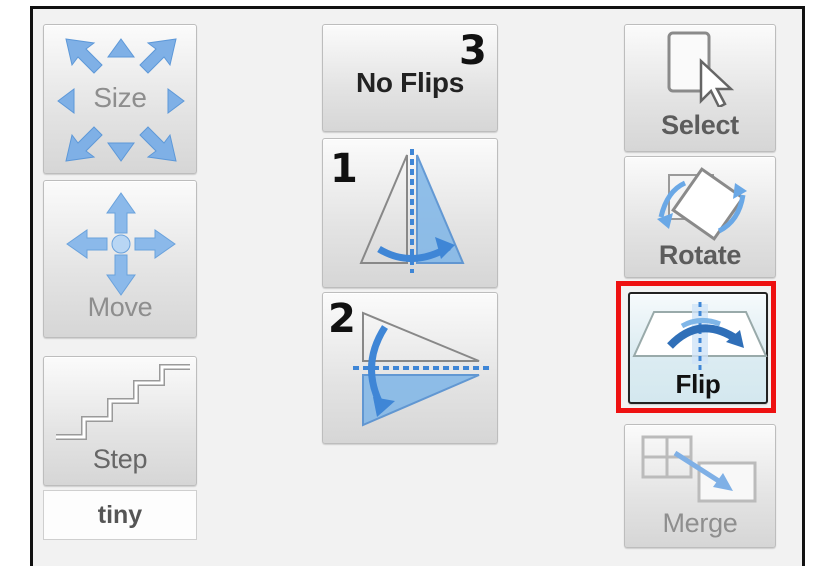  Describe the element at coordinates (699, 469) in the screenshot. I see `merge-grid-icon` at that location.